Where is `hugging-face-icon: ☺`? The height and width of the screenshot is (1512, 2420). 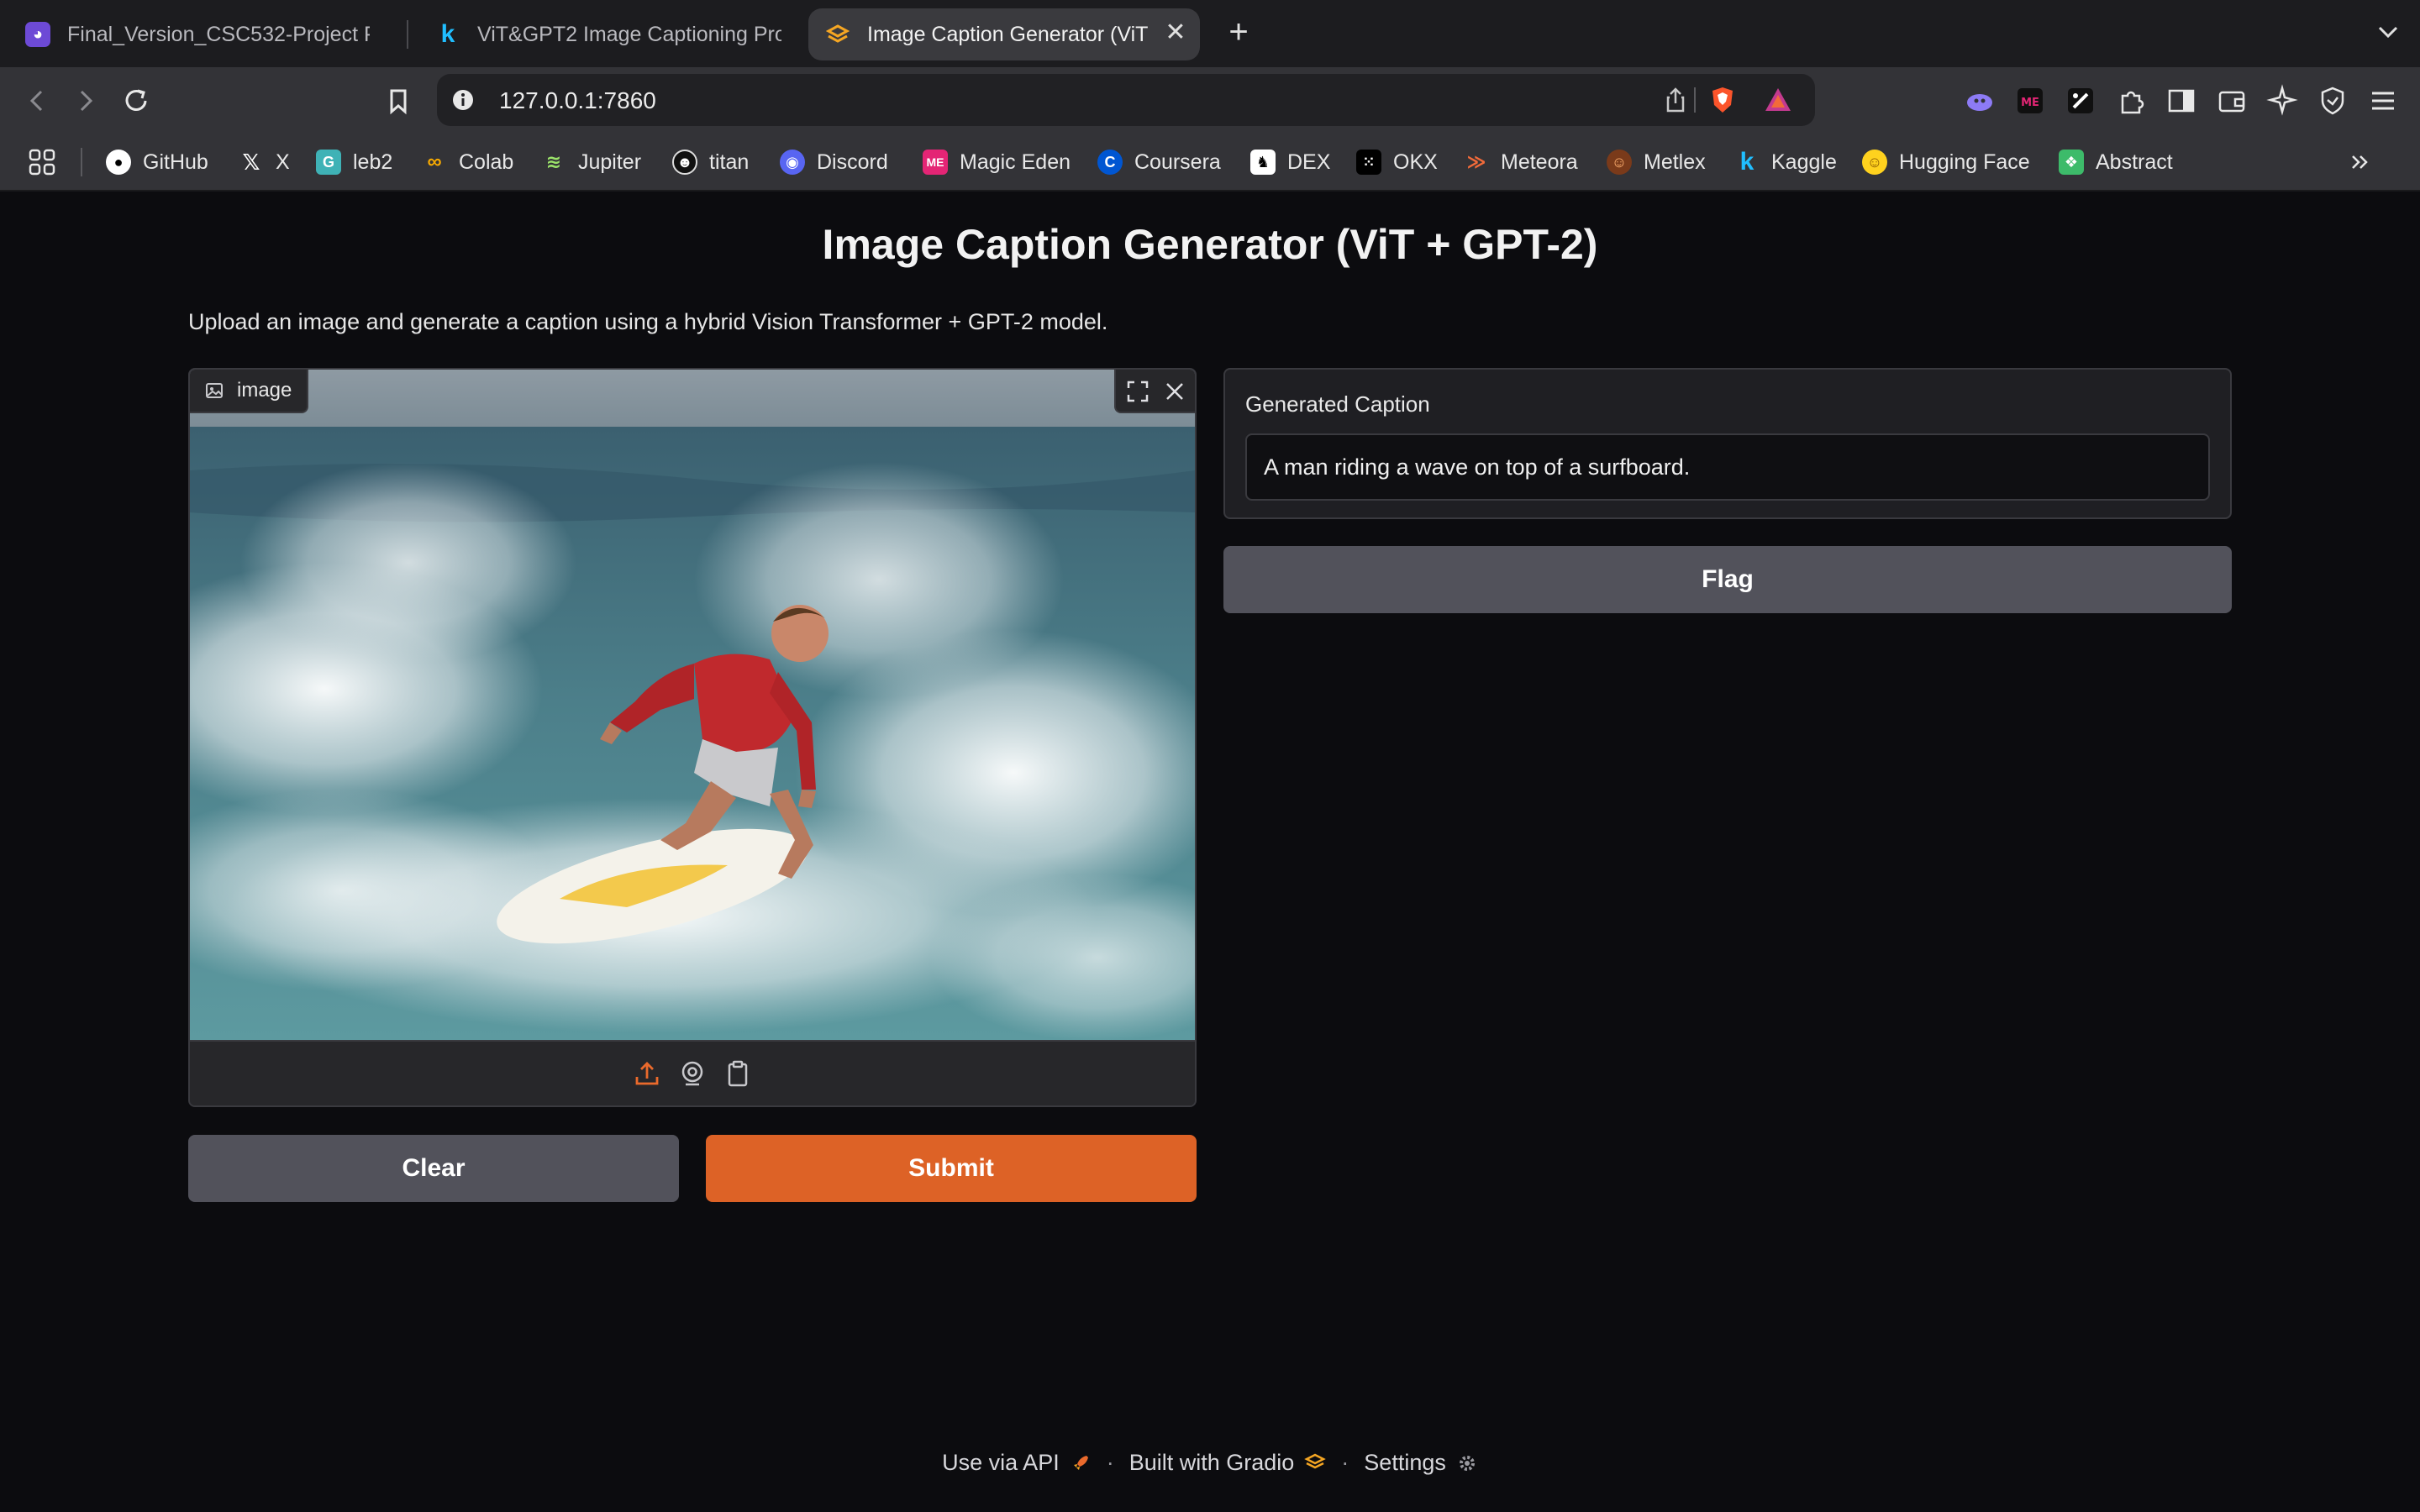 hugging-face-icon: ☺ is located at coordinates (1874, 162).